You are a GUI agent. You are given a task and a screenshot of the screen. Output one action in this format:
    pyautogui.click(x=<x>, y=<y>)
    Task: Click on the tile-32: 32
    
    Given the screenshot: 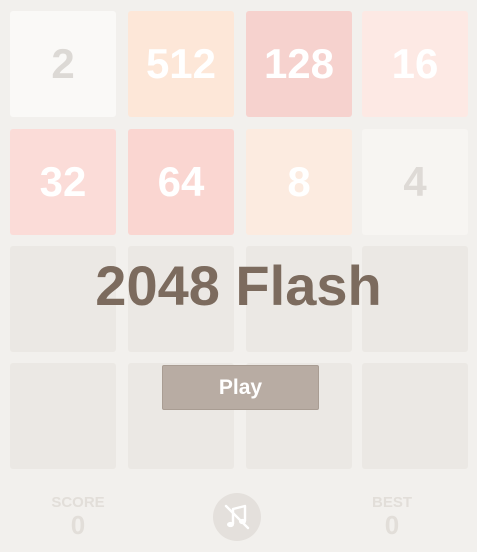 What is the action you would take?
    pyautogui.click(x=63, y=182)
    